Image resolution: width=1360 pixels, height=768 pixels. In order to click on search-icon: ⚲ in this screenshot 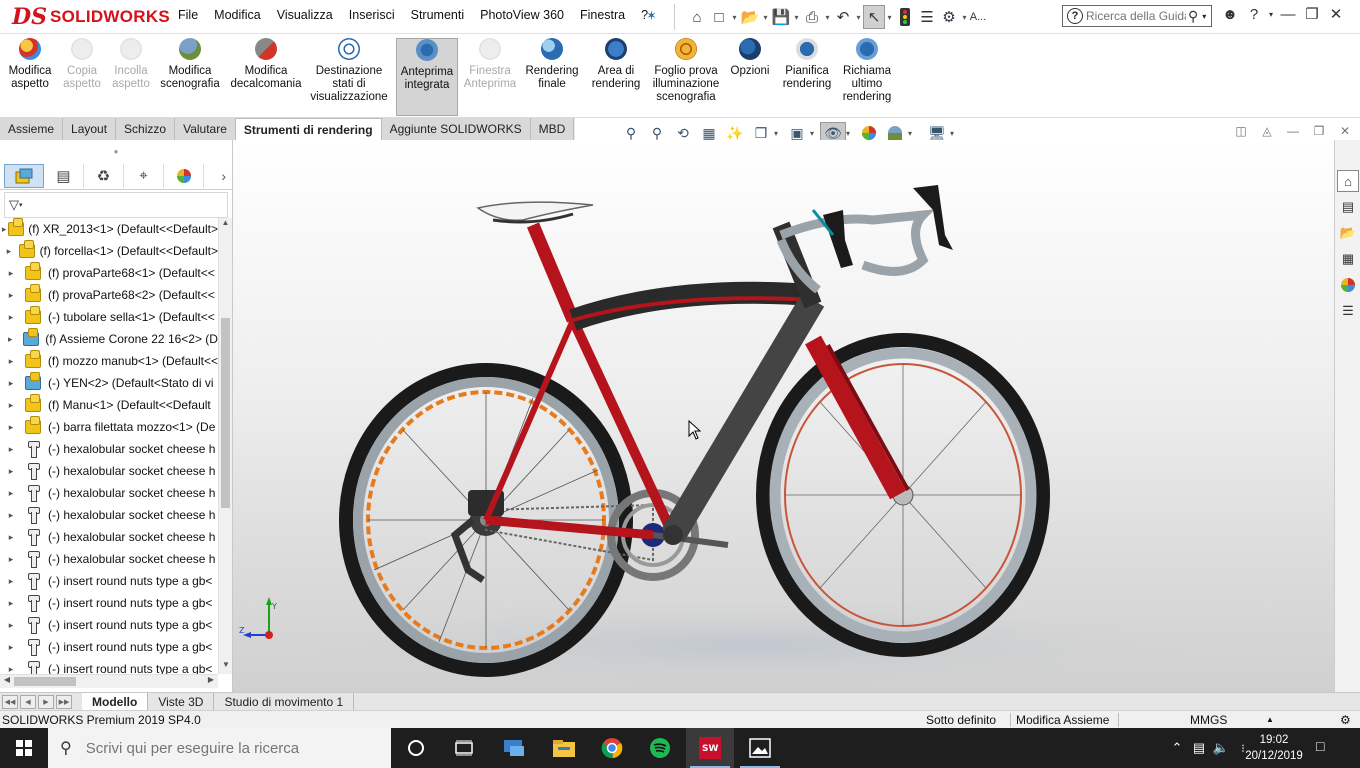, I will do `click(1193, 16)`.